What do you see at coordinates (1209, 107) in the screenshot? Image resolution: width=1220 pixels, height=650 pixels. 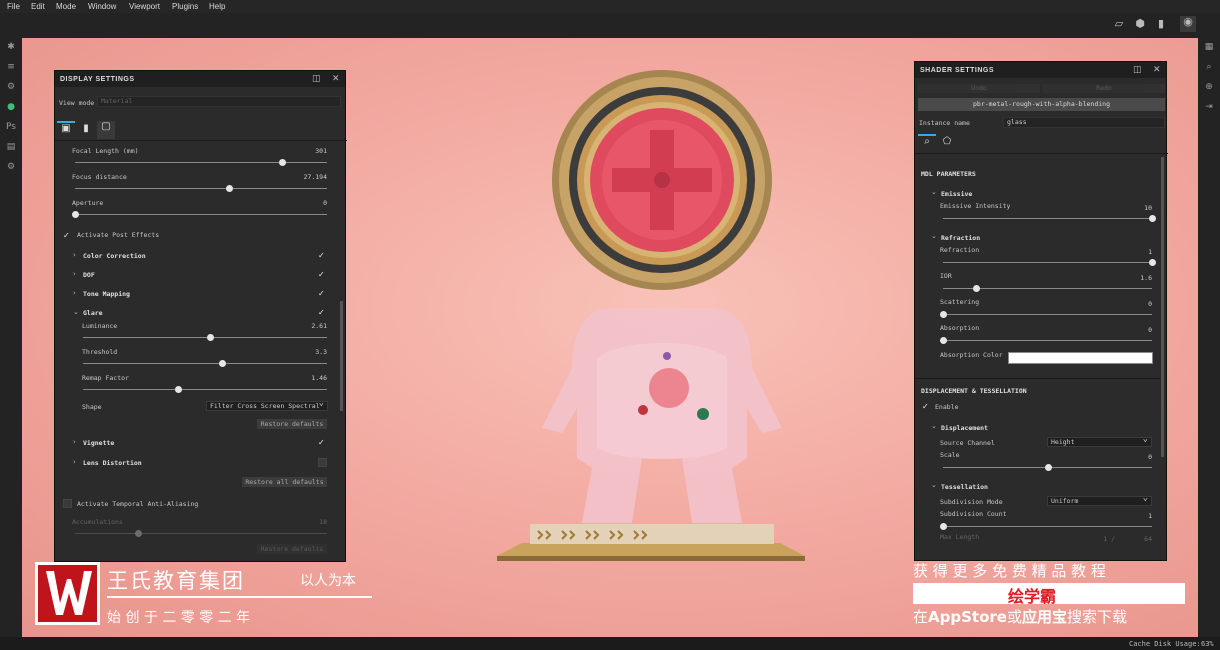 I see `export-icon: ⇥` at bounding box center [1209, 107].